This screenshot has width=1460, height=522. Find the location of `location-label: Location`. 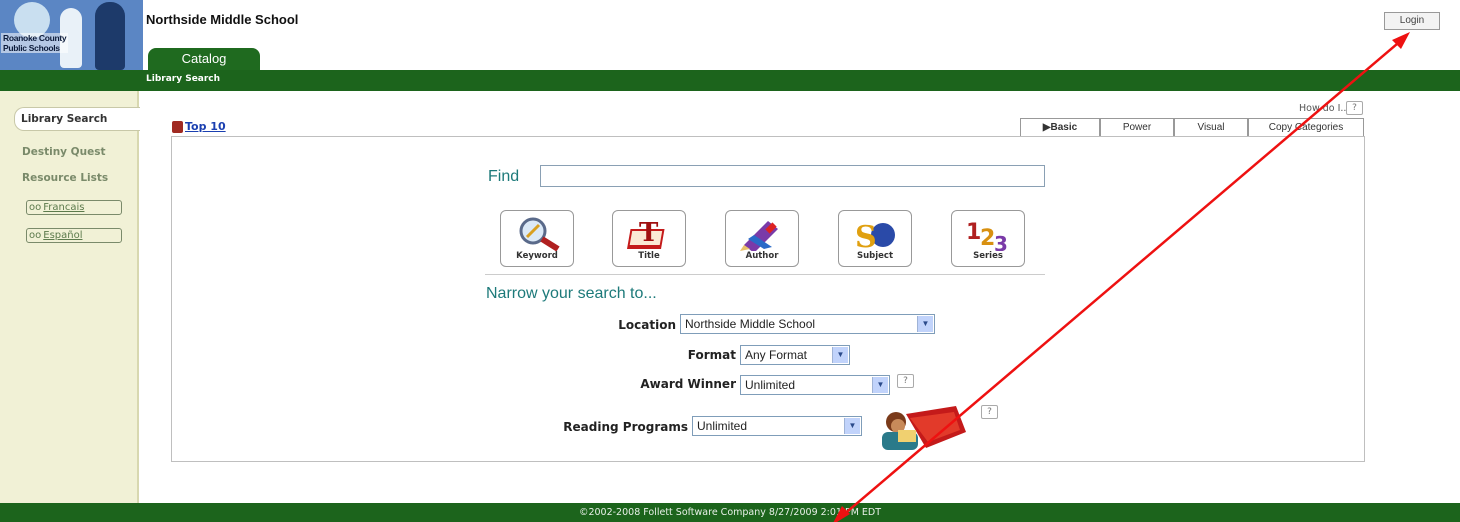

location-label: Location is located at coordinates (647, 325).